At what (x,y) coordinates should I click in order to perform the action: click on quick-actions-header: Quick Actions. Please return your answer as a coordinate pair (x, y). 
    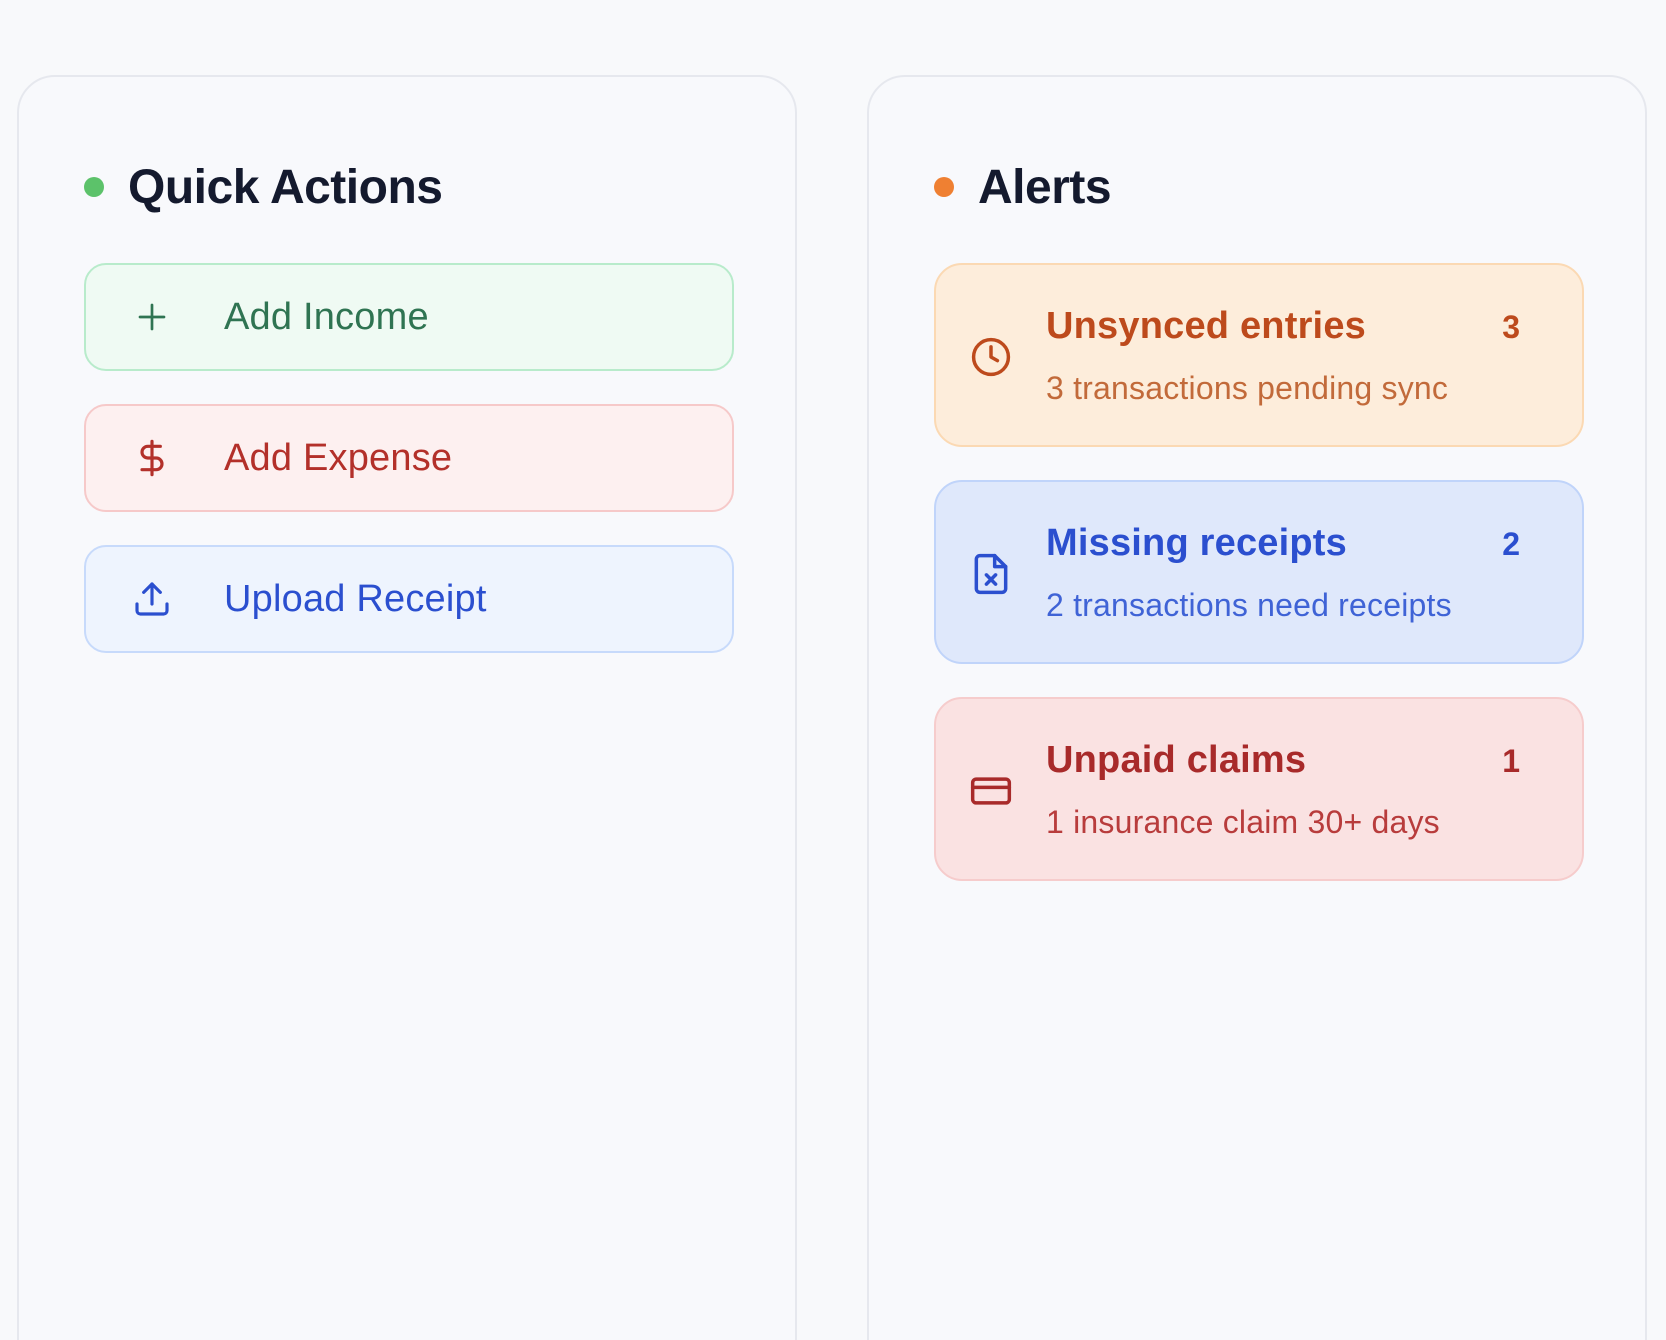
    Looking at the image, I should click on (263, 187).